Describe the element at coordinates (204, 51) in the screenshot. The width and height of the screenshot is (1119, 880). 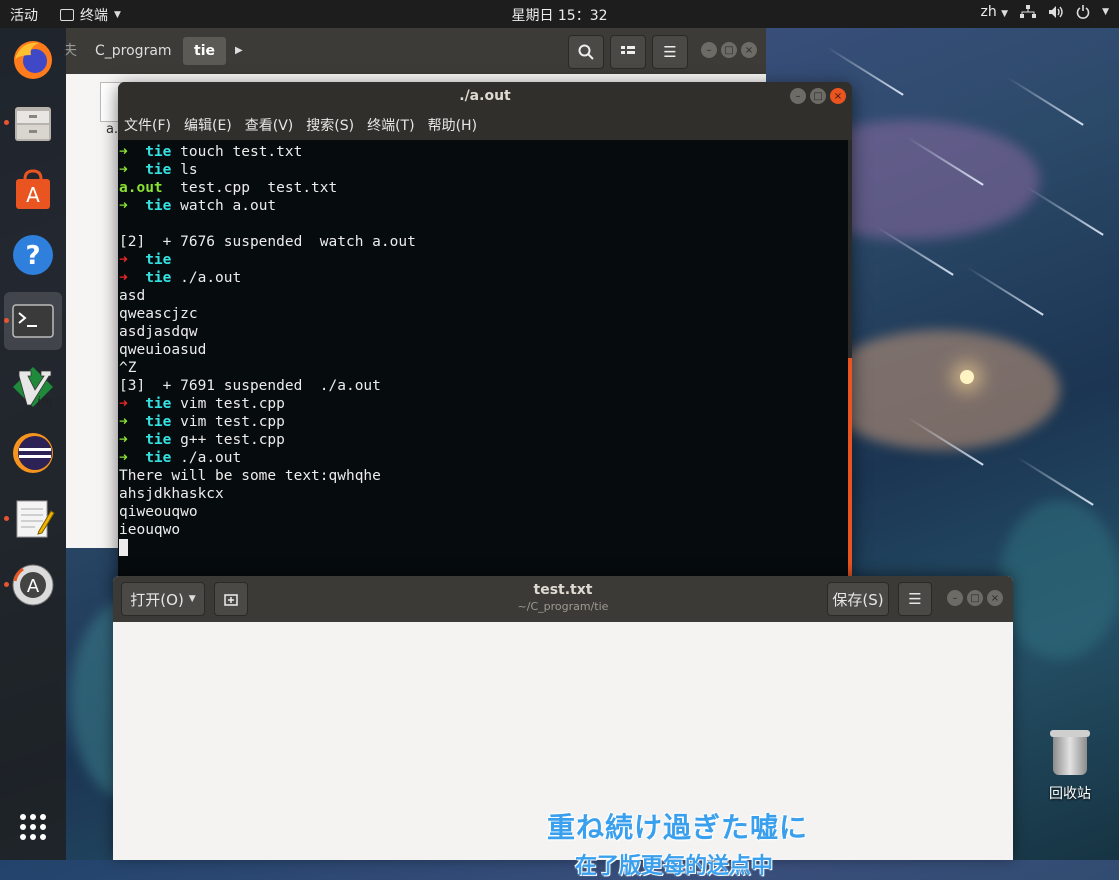
I see `path-segment-tie: tie` at that location.